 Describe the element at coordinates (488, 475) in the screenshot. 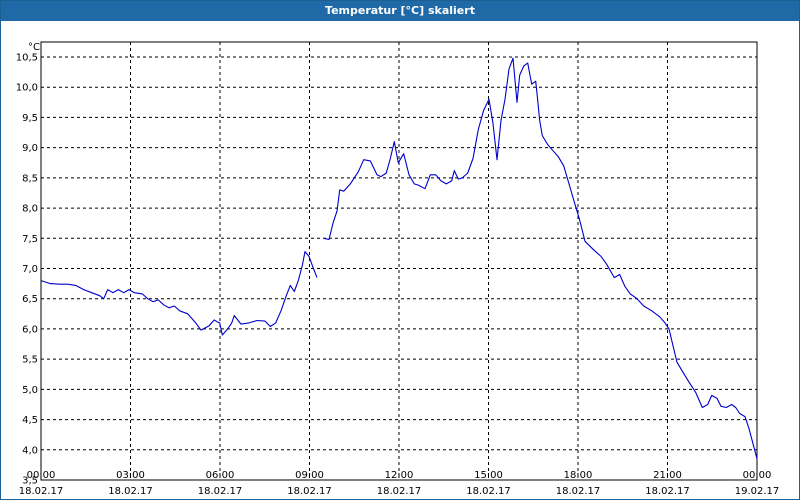

I see `x-tick-time-label: 15:00` at that location.